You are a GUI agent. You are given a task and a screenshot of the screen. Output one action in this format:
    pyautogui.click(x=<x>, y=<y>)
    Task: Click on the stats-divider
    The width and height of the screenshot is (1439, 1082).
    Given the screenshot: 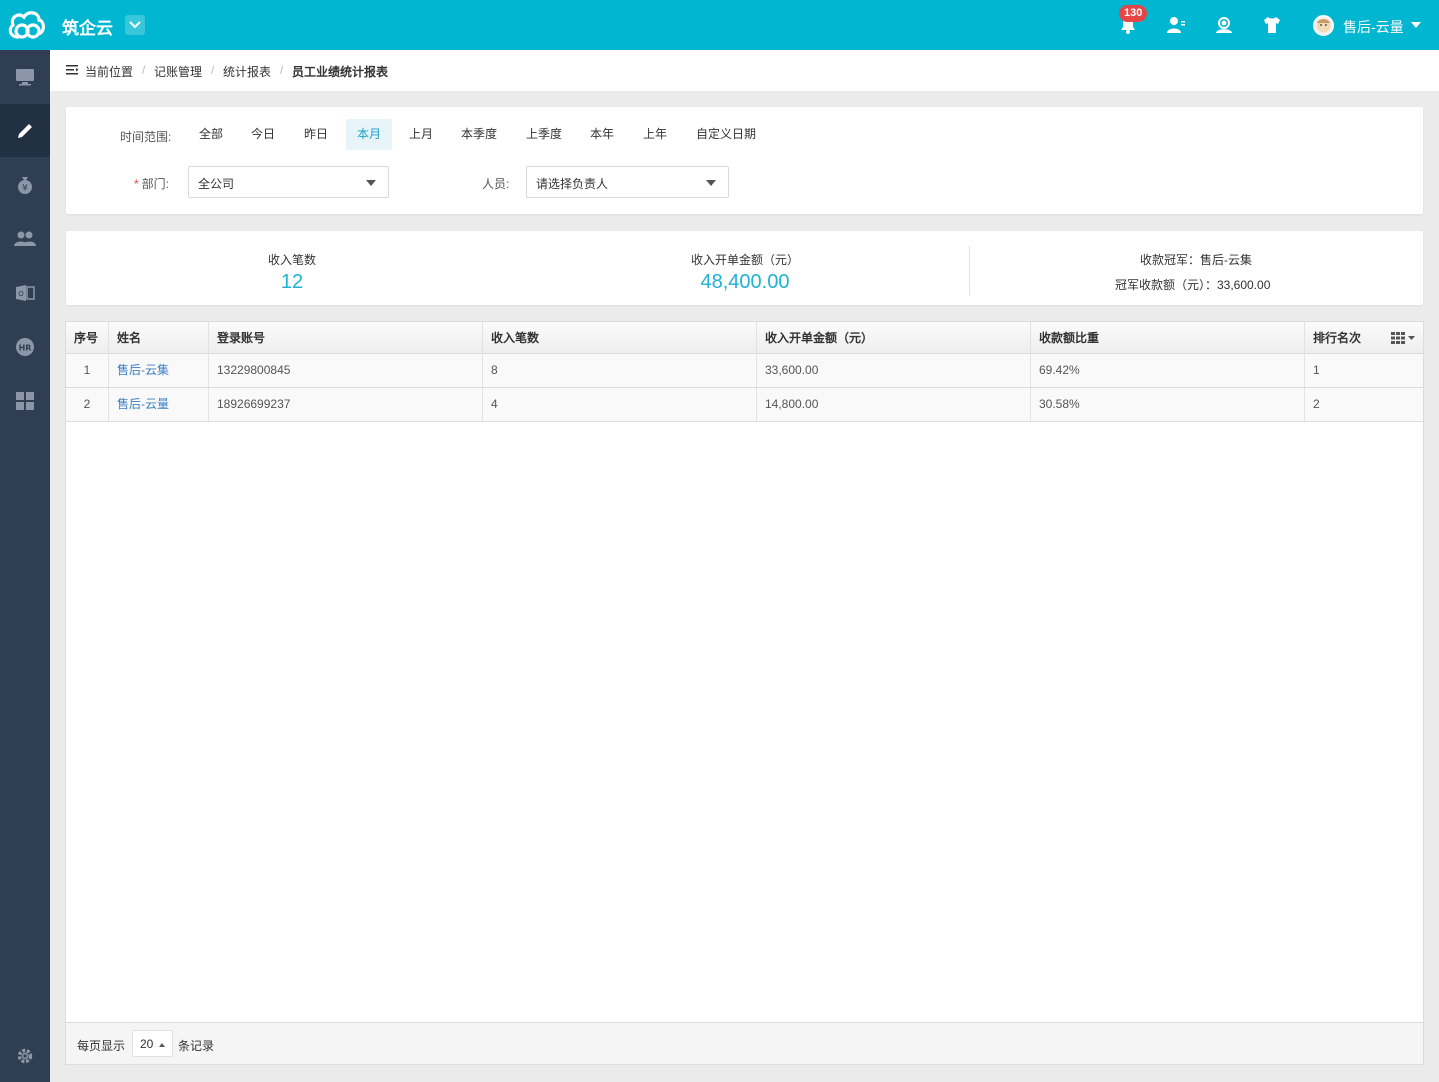 What is the action you would take?
    pyautogui.click(x=969, y=270)
    